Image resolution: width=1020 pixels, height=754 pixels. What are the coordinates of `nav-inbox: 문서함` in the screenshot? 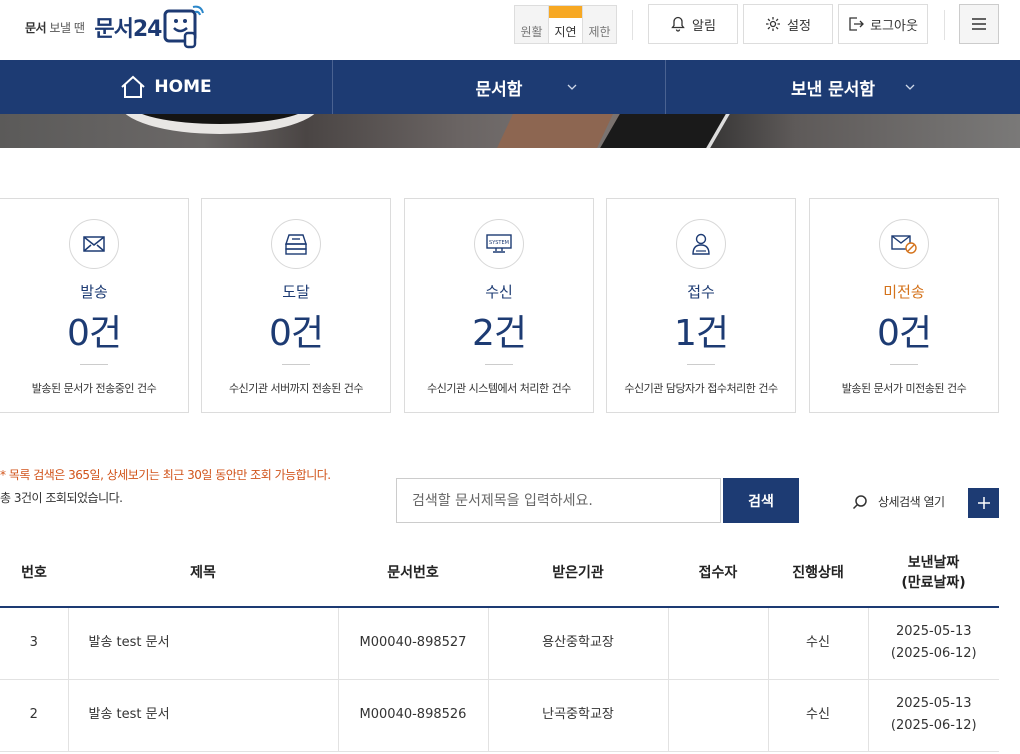 It's located at (498, 87).